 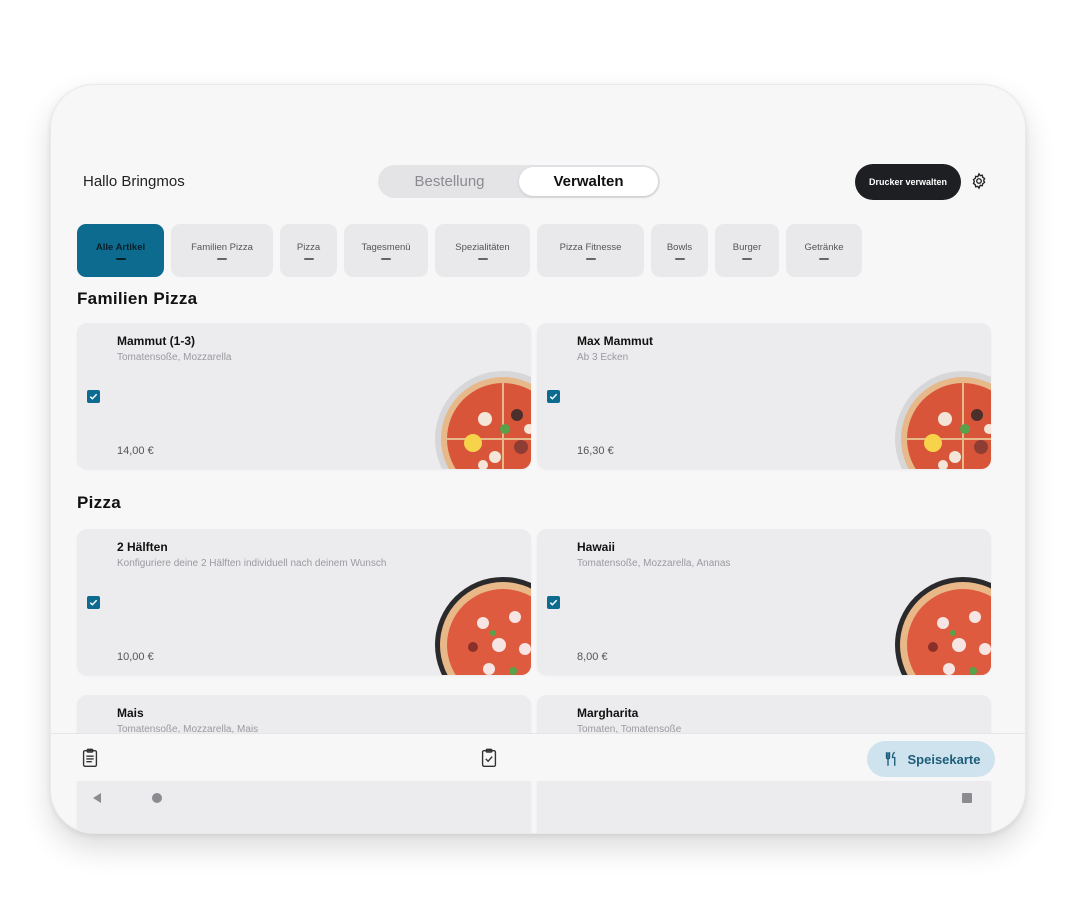 What do you see at coordinates (489, 758) in the screenshot?
I see `clipboard-check-icon` at bounding box center [489, 758].